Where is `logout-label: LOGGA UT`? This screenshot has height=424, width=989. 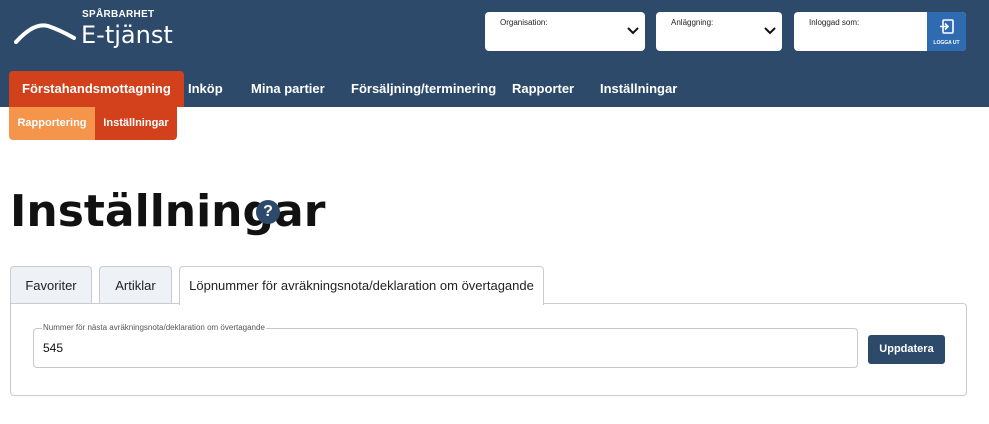 logout-label: LOGGA UT is located at coordinates (946, 43).